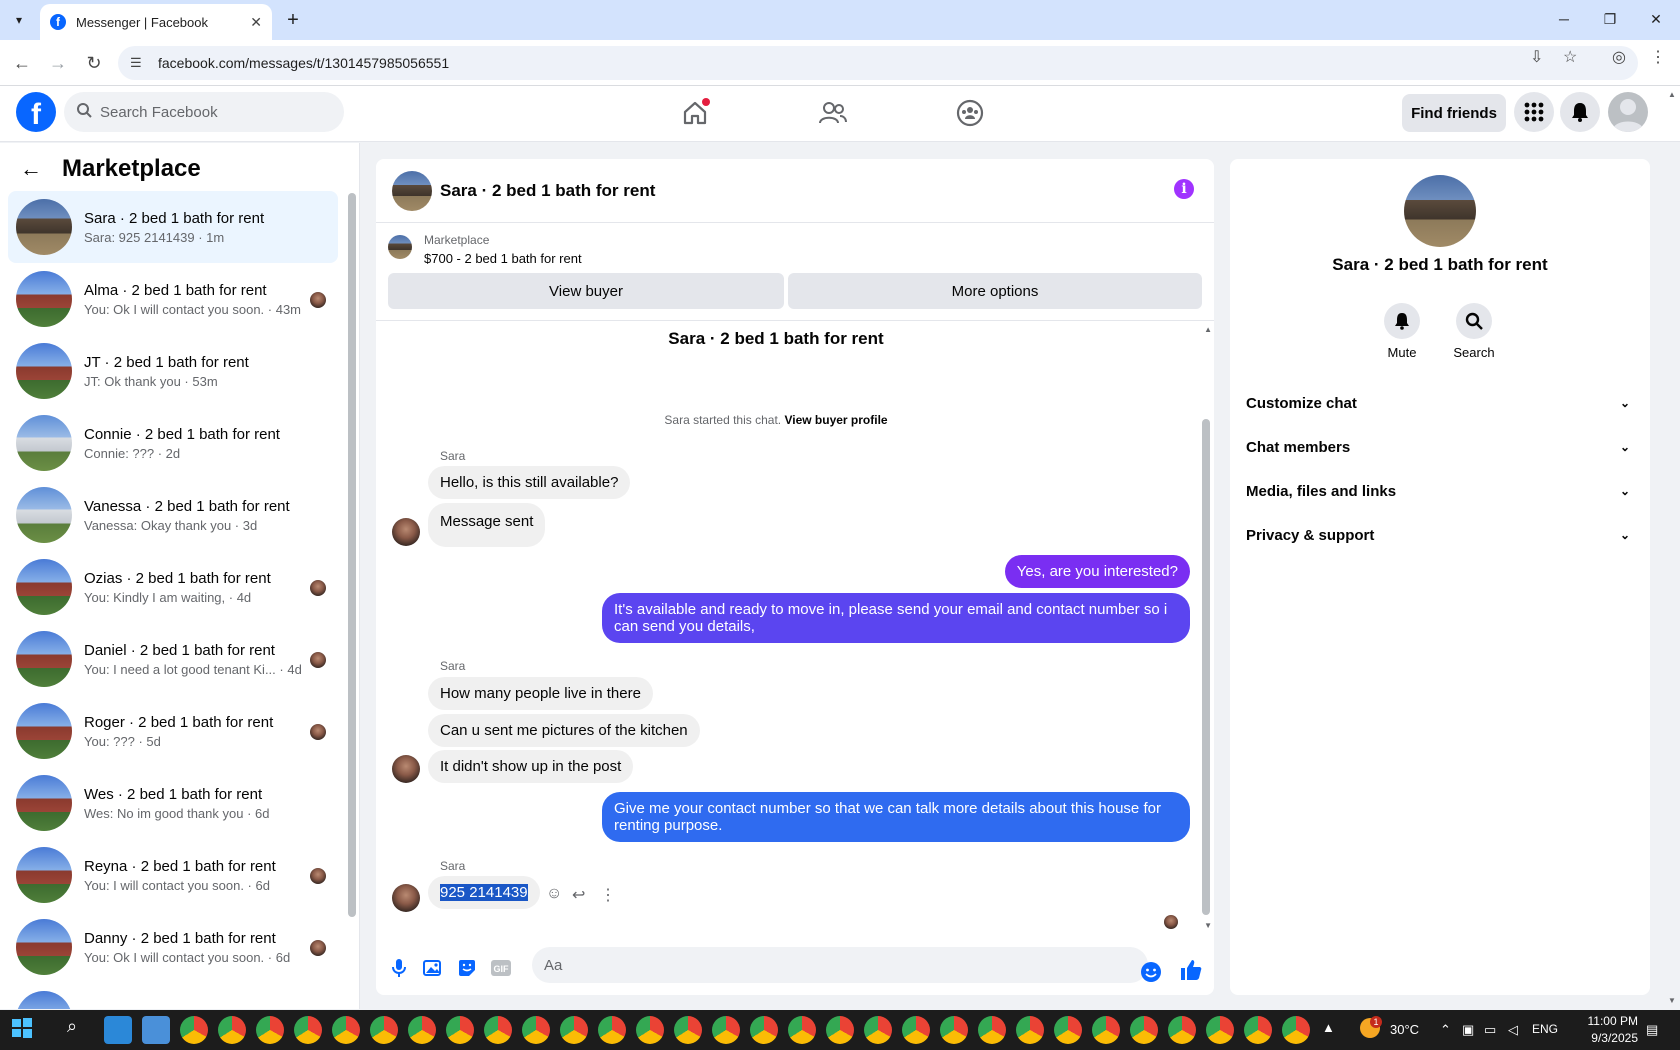  I want to click on incoming-message: It didn't show up in the post, so click(531, 766).